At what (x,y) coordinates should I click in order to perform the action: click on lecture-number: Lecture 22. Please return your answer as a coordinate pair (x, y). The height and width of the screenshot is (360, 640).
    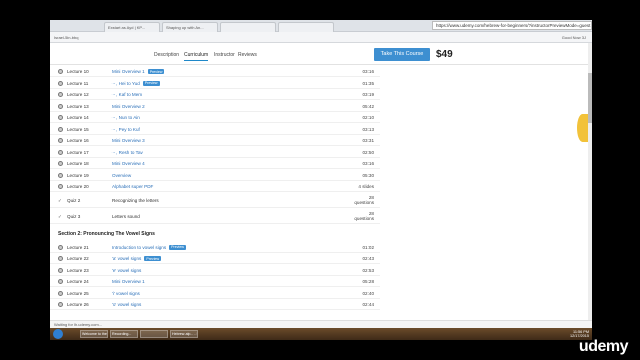
    Looking at the image, I should click on (78, 258).